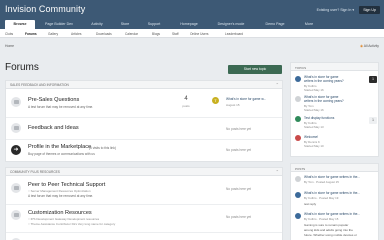  What do you see at coordinates (231, 24) in the screenshot?
I see `nav-designers-mode: Designer's mode` at bounding box center [231, 24].